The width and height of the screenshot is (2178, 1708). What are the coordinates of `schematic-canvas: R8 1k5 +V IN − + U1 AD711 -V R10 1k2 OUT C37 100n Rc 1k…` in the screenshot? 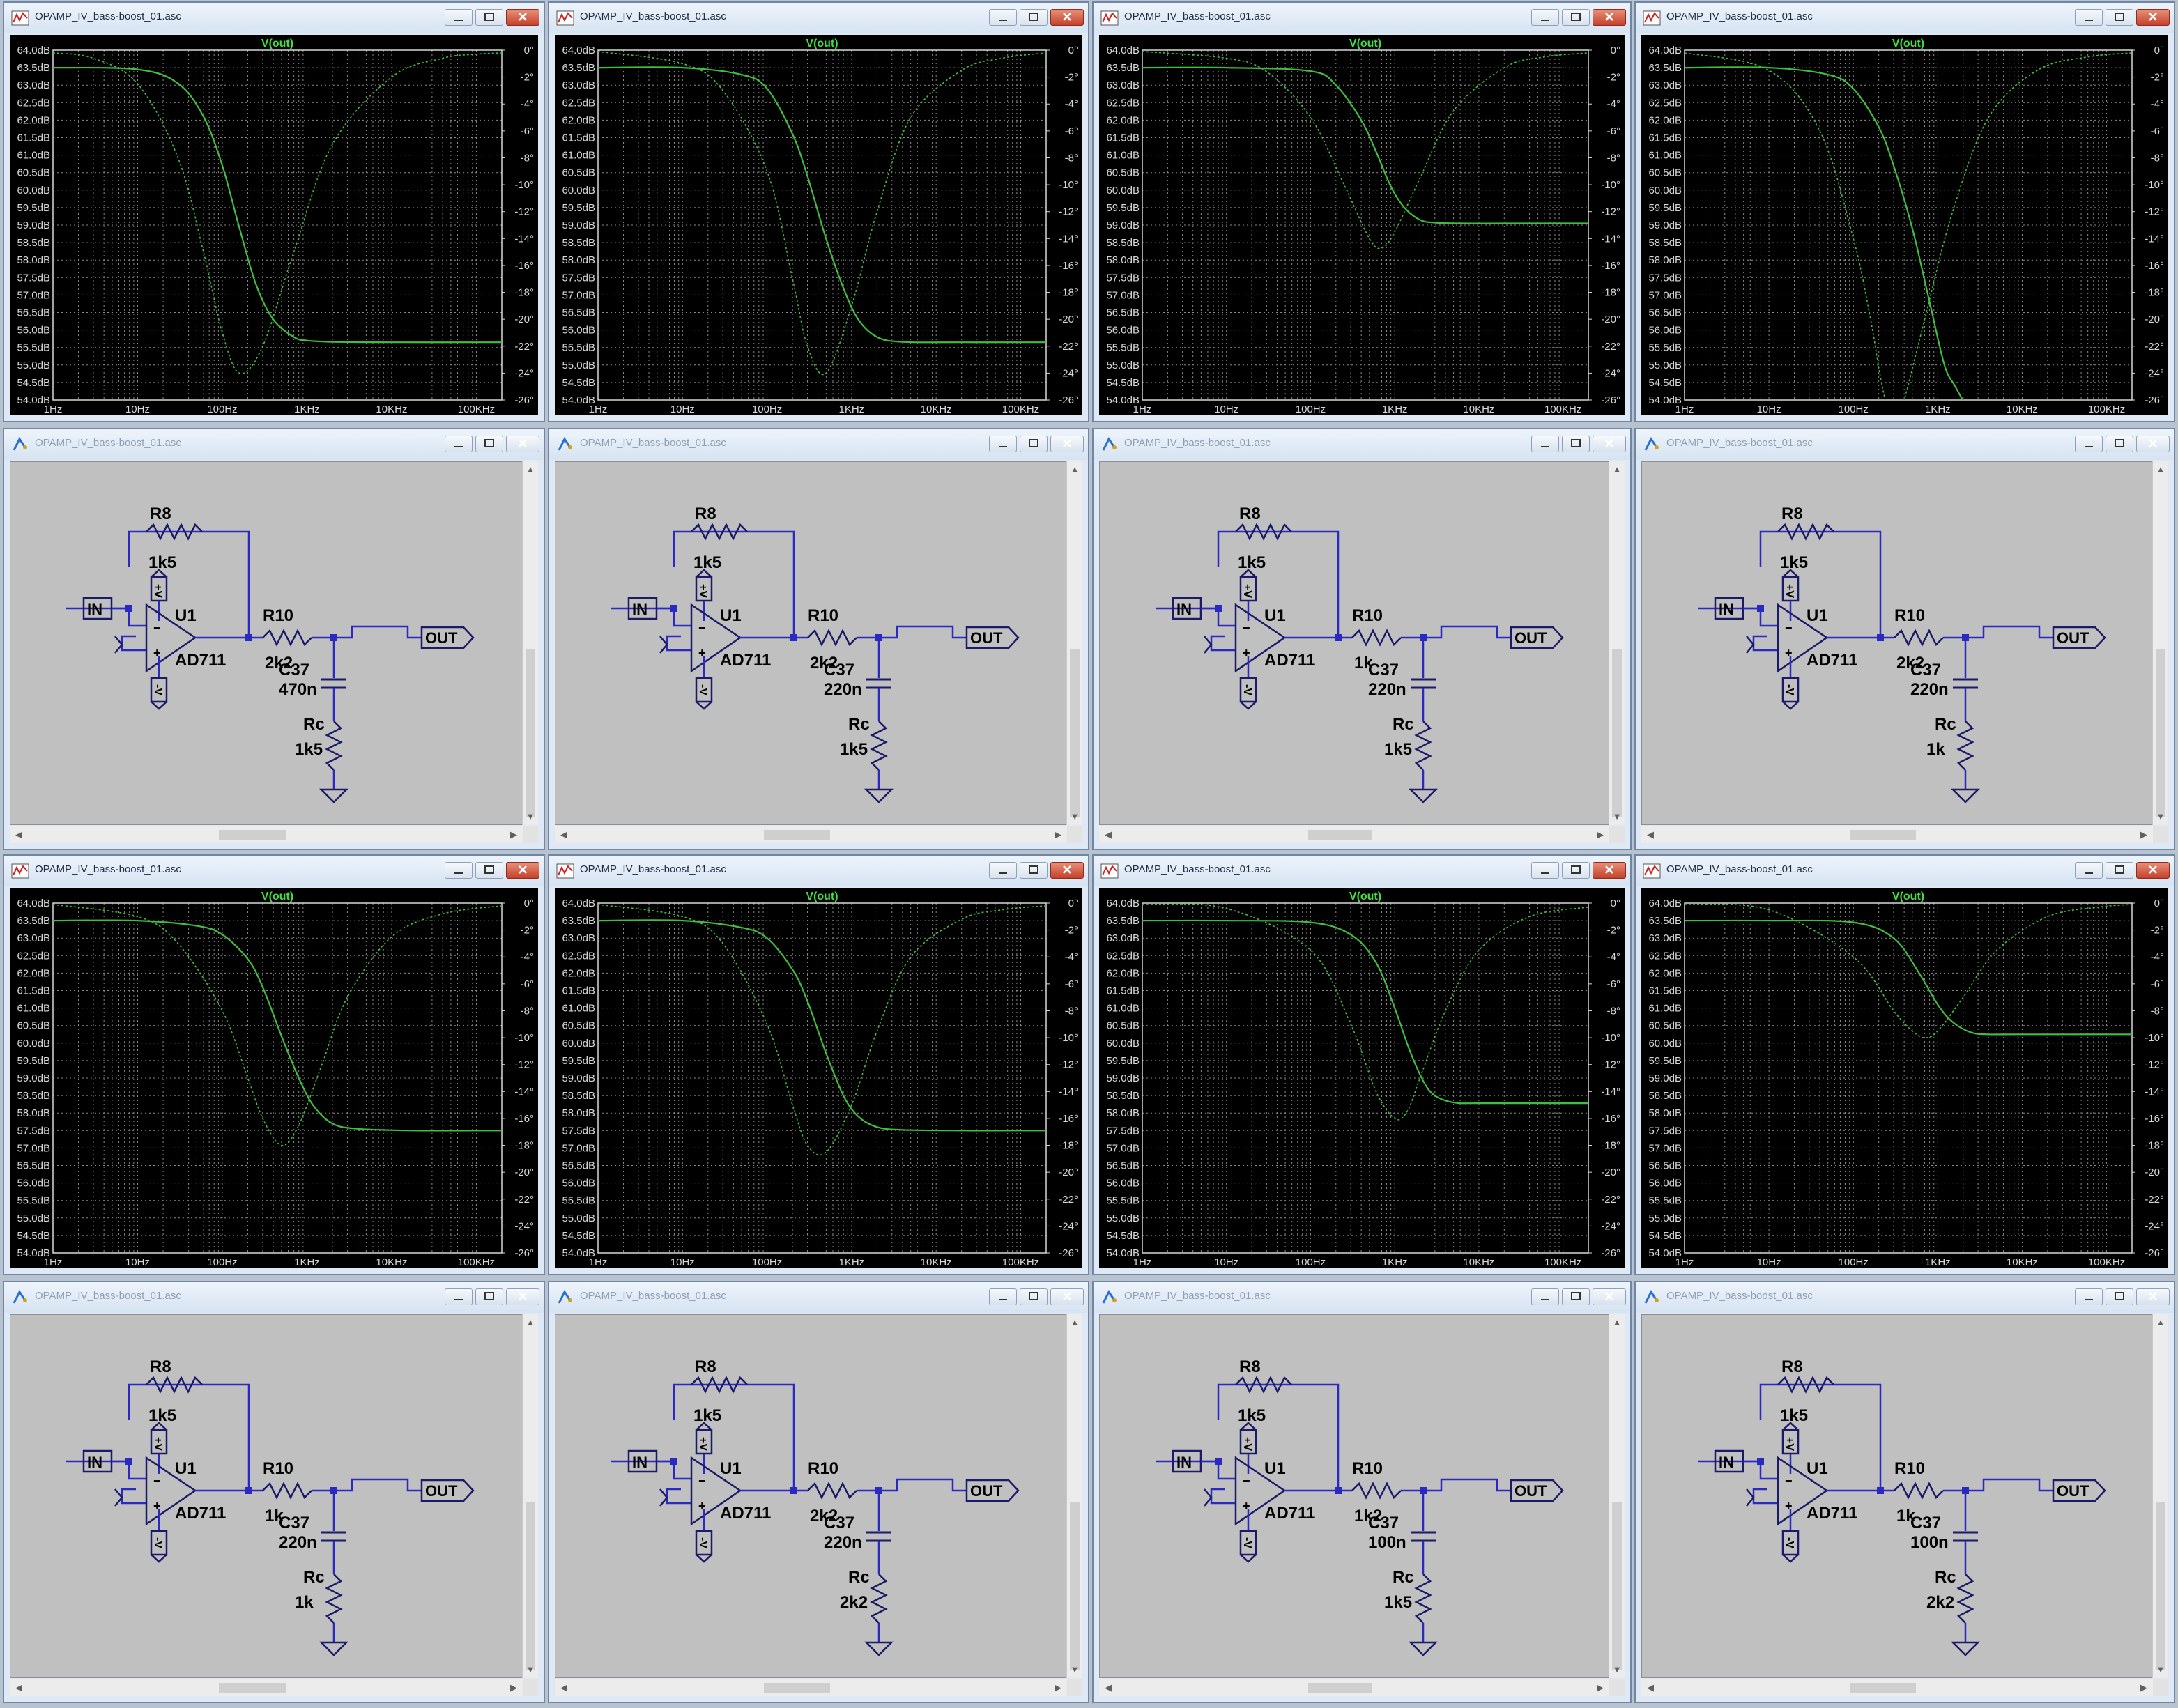 It's located at (1354, 1496).